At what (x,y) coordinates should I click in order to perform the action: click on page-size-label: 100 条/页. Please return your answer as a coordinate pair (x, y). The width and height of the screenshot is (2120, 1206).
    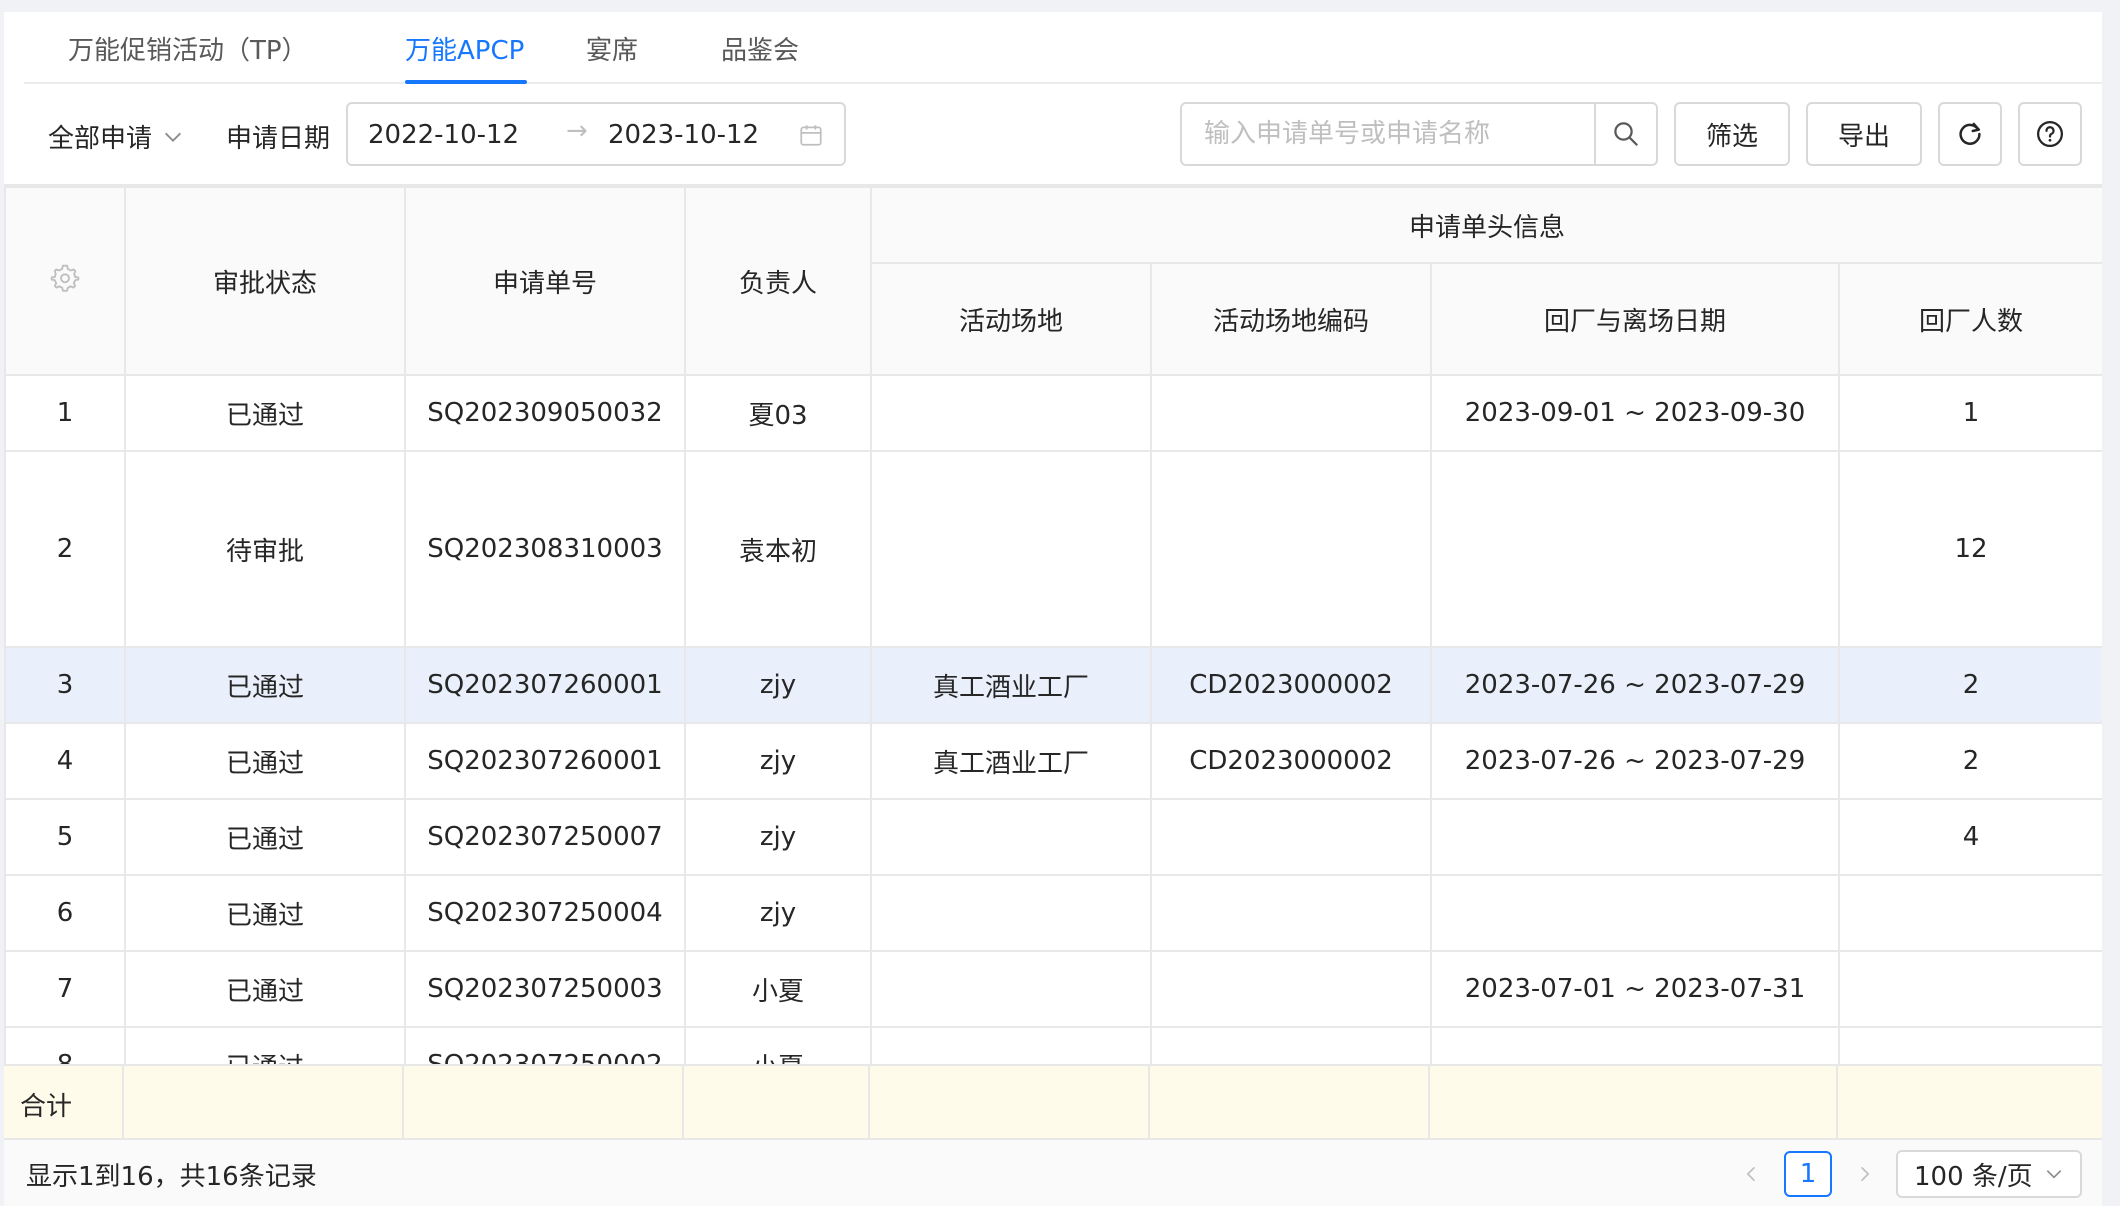
    Looking at the image, I should click on (1973, 1176).